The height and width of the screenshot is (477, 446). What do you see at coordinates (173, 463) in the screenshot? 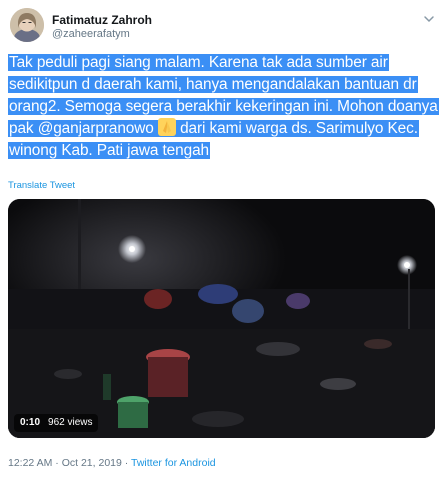
I see `tweet-source: Twitter for Android` at bounding box center [173, 463].